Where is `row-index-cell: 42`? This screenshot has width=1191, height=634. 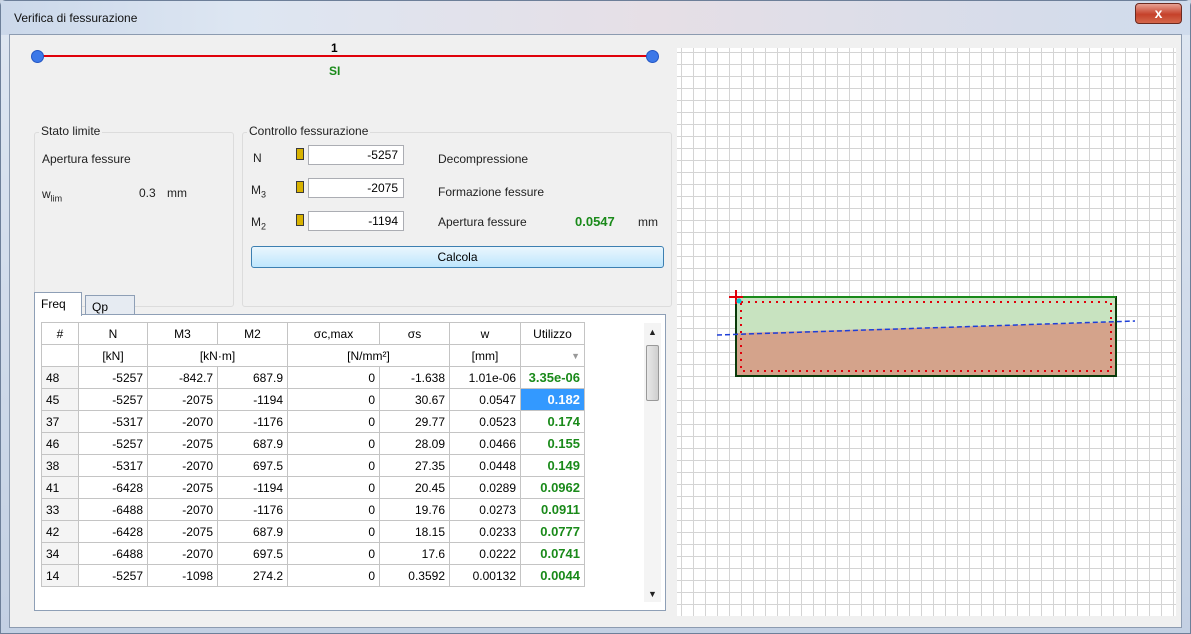
row-index-cell: 42 is located at coordinates (60, 531).